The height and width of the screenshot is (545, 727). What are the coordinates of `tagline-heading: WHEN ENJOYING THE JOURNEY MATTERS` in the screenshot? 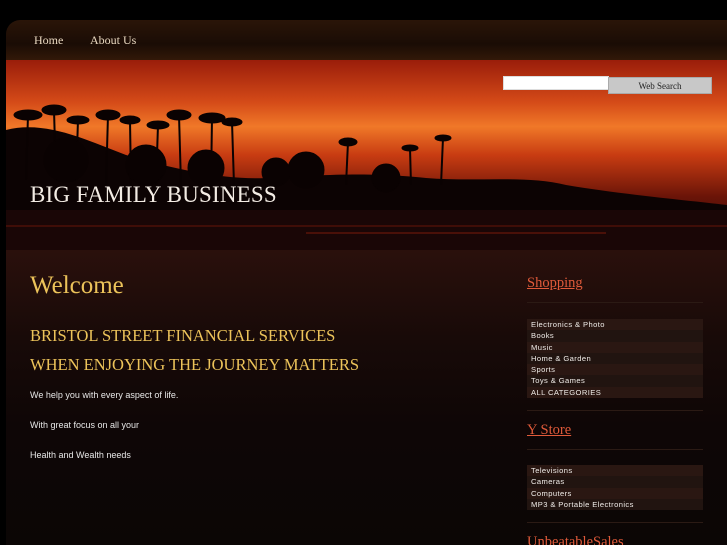 It's located at (195, 364).